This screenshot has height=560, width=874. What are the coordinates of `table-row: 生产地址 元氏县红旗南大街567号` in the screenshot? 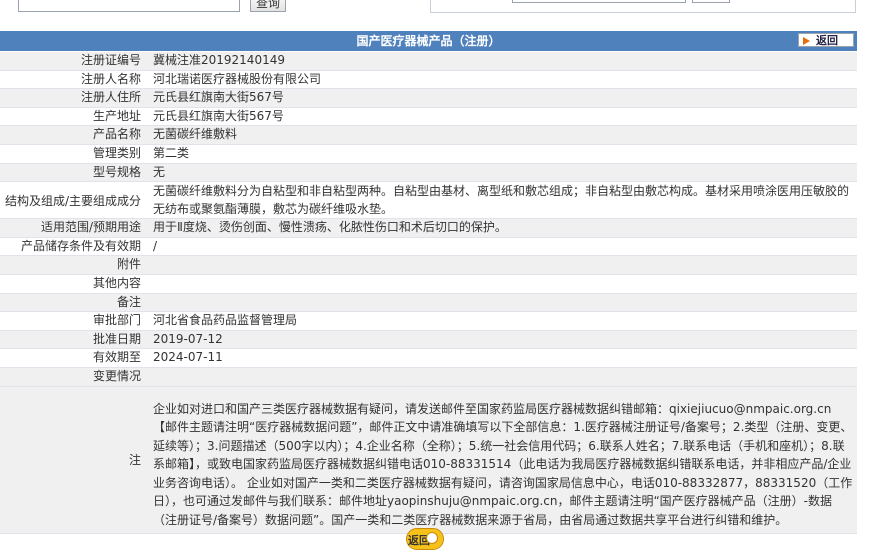 It's located at (428, 117).